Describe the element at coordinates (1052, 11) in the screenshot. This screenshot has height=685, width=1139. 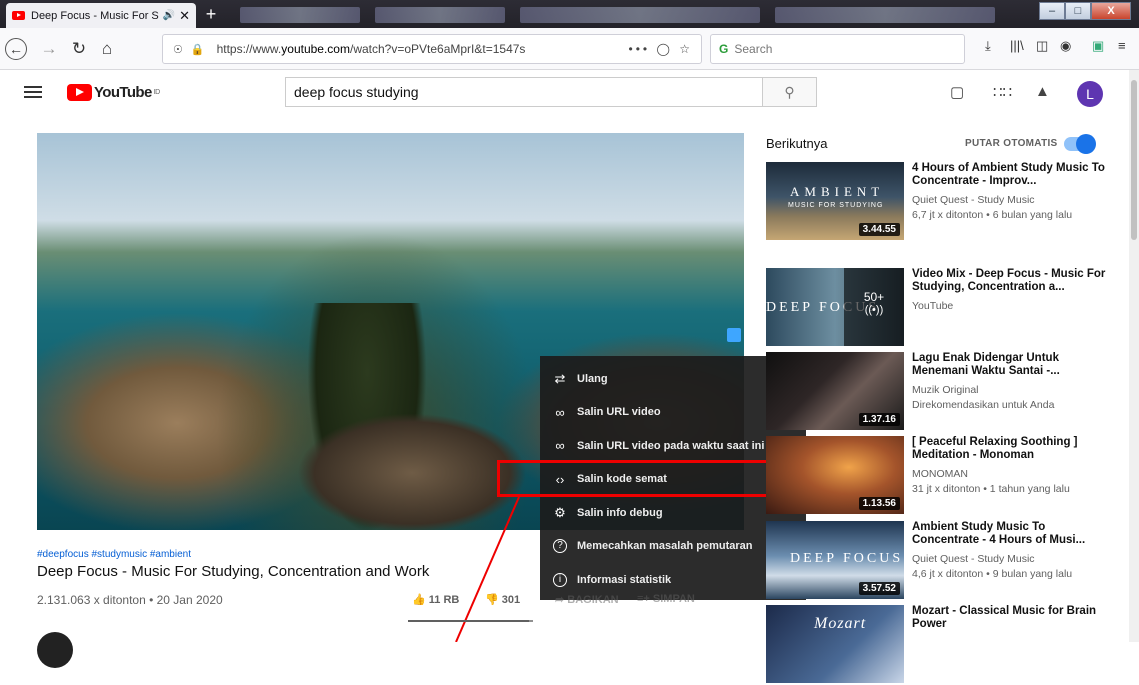
I see `minimize-icon: –` at that location.